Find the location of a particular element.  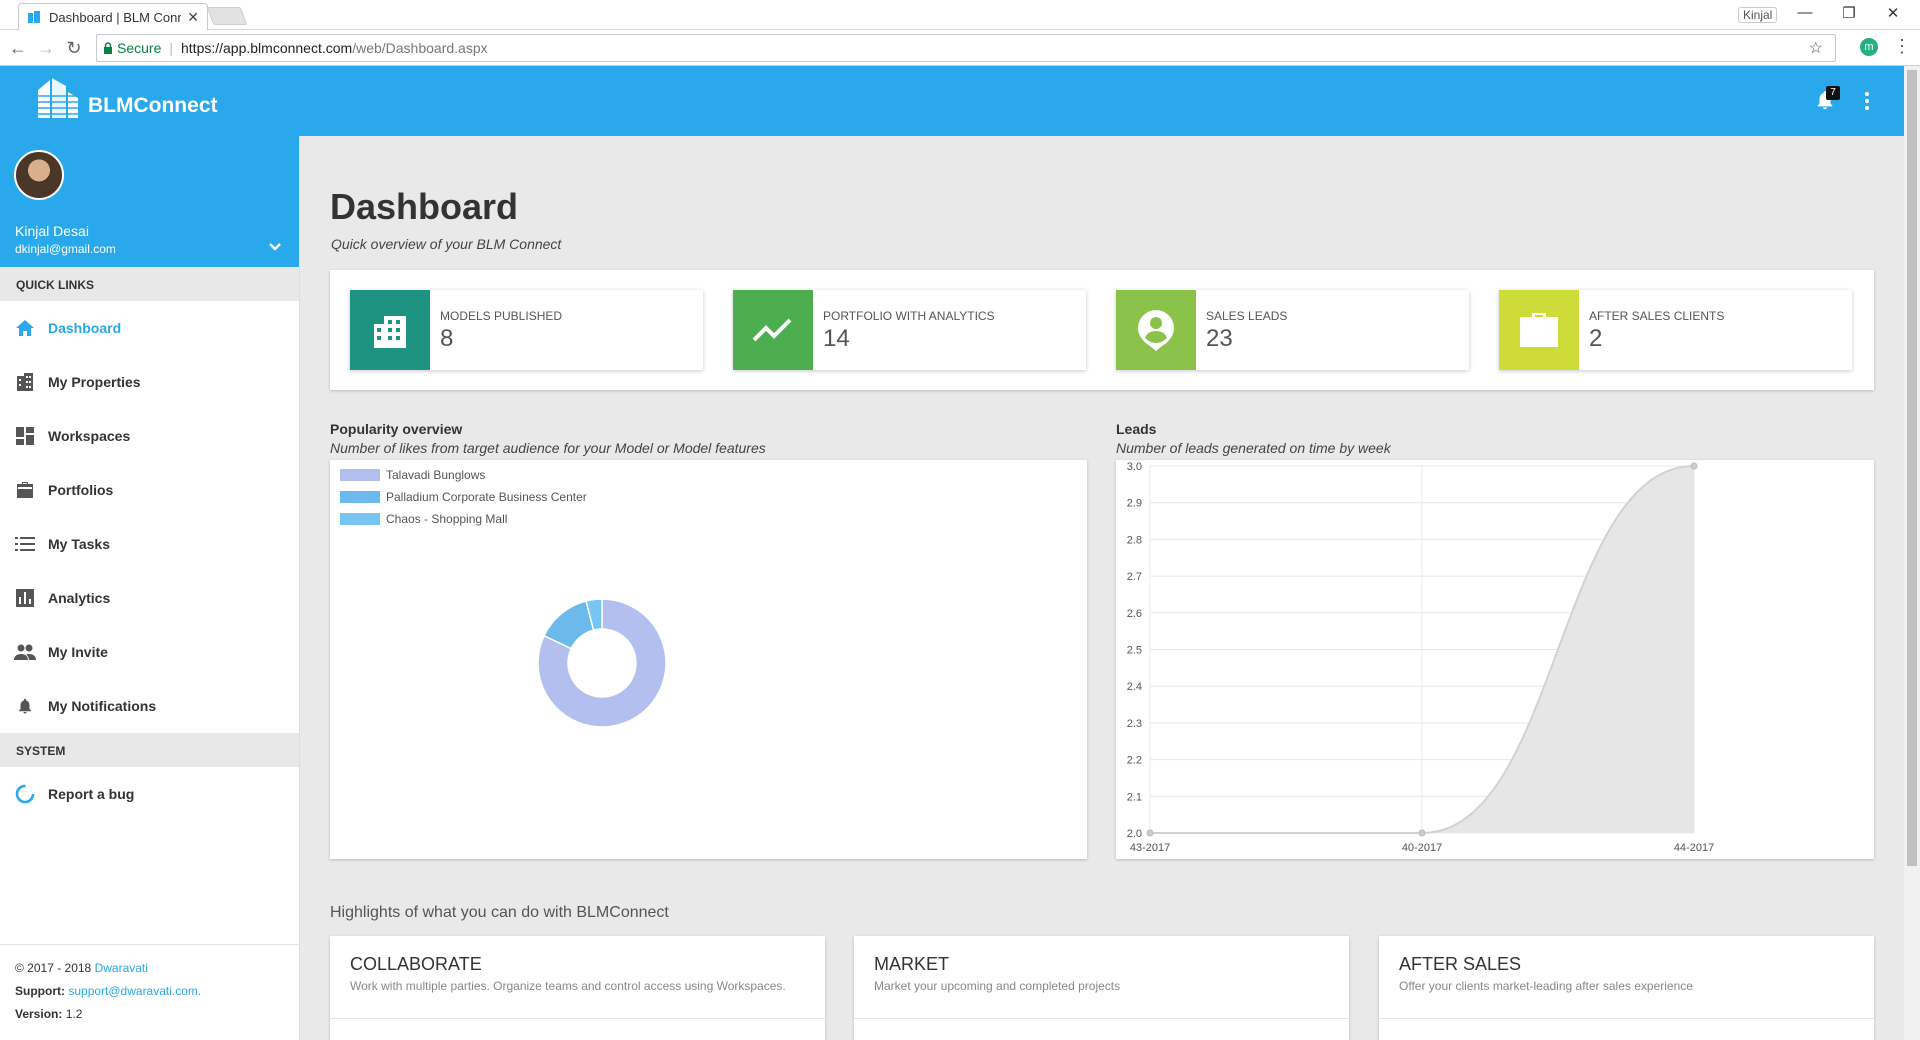

sidebar-item-my-tasks: My Tasks is located at coordinates (149, 544).